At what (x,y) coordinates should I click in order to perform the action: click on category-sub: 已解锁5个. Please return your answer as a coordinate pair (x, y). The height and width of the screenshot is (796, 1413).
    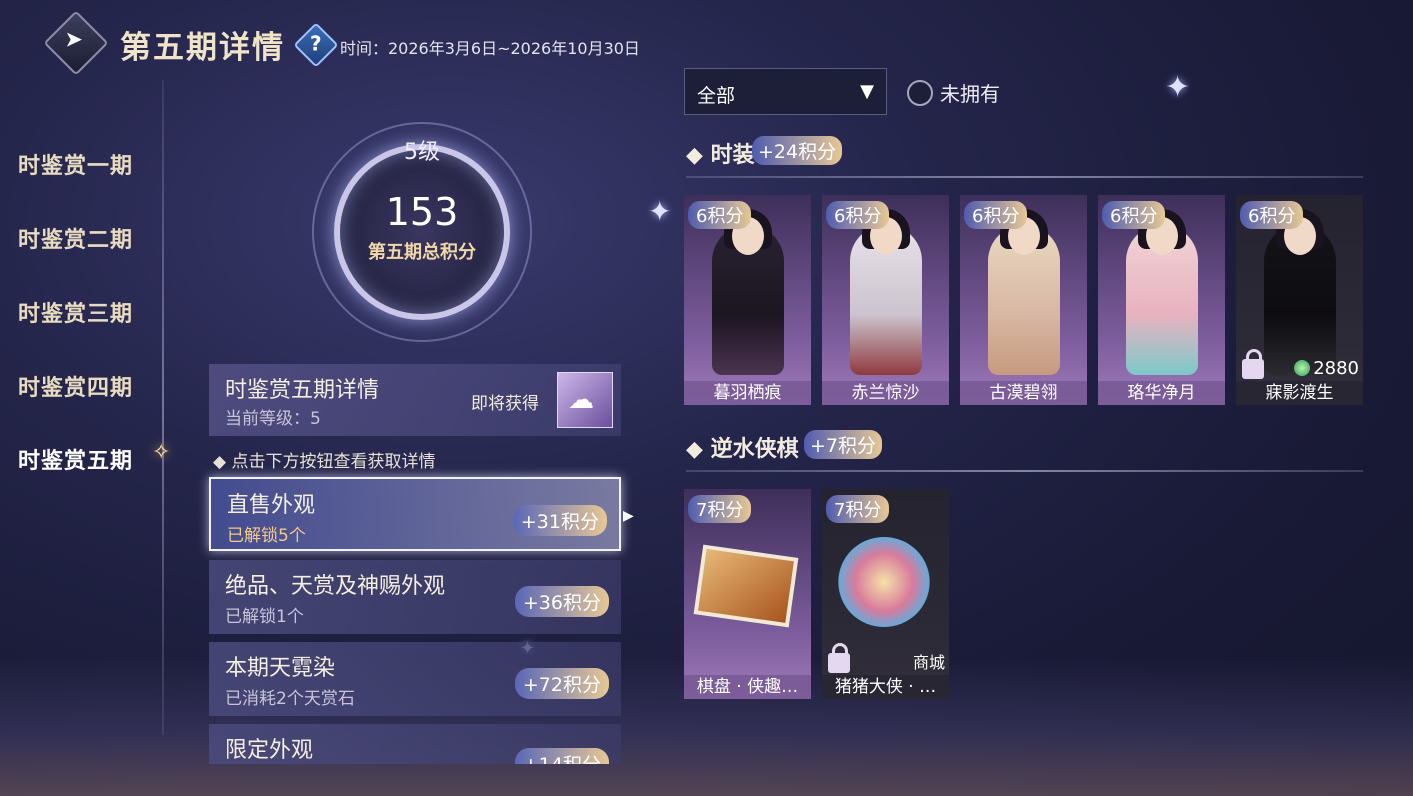
    Looking at the image, I should click on (266, 536).